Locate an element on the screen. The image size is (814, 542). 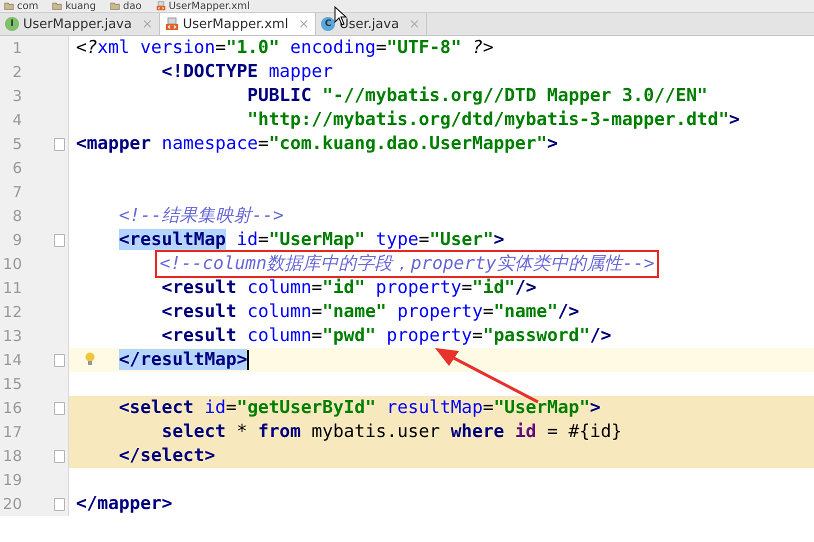
line-number: 7 is located at coordinates (16, 192).